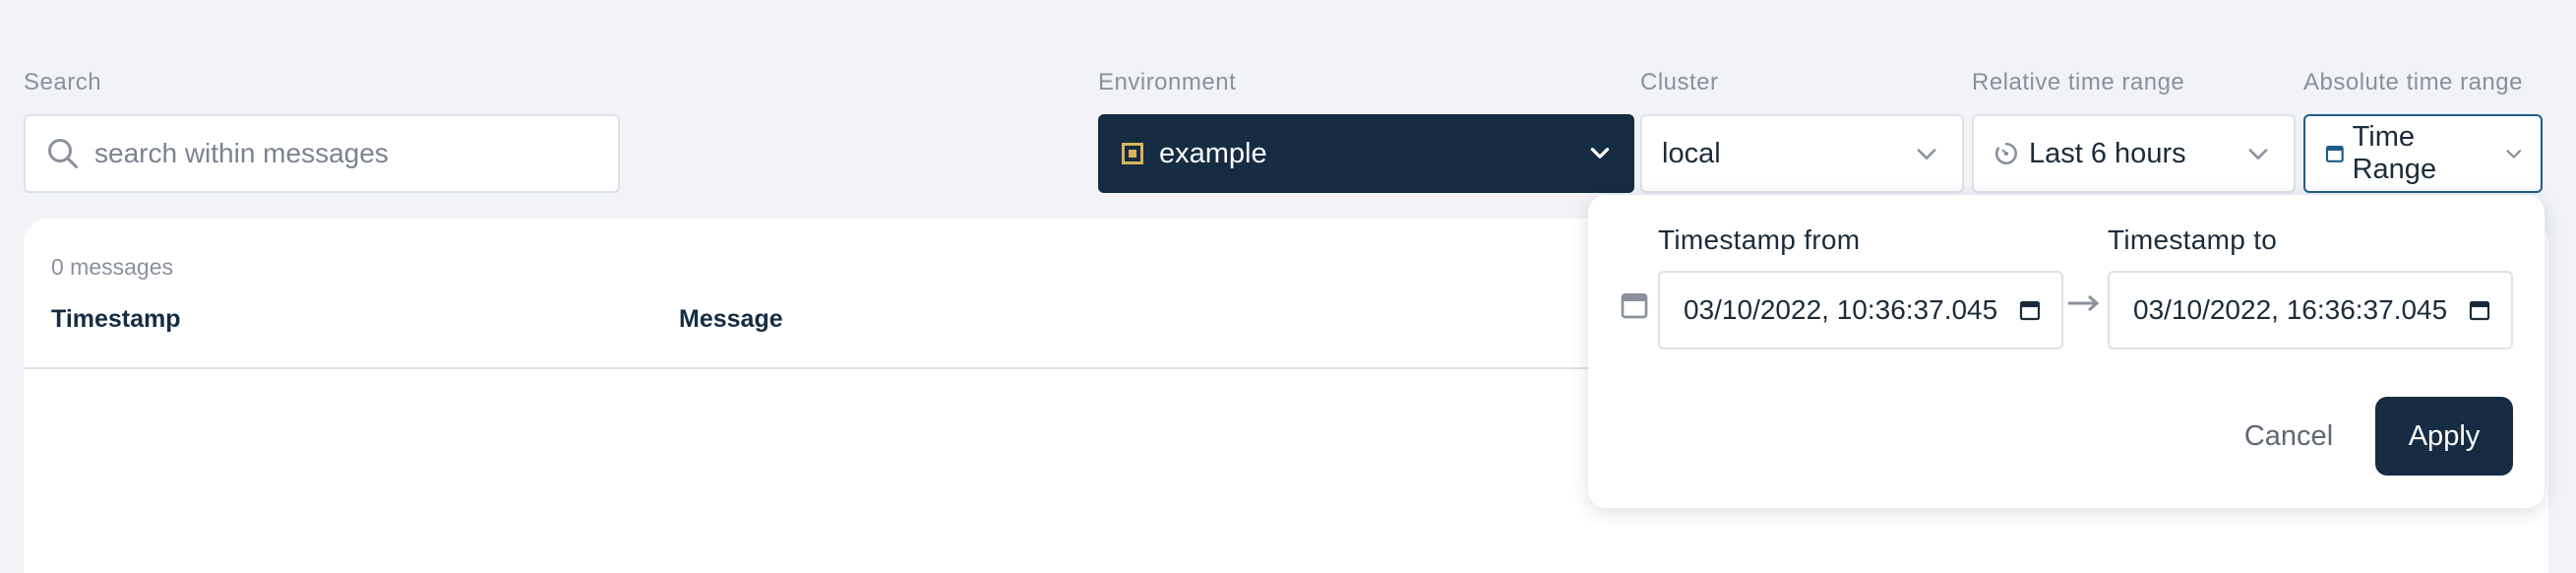  Describe the element at coordinates (1691, 153) in the screenshot. I see `cluster-value: local` at that location.